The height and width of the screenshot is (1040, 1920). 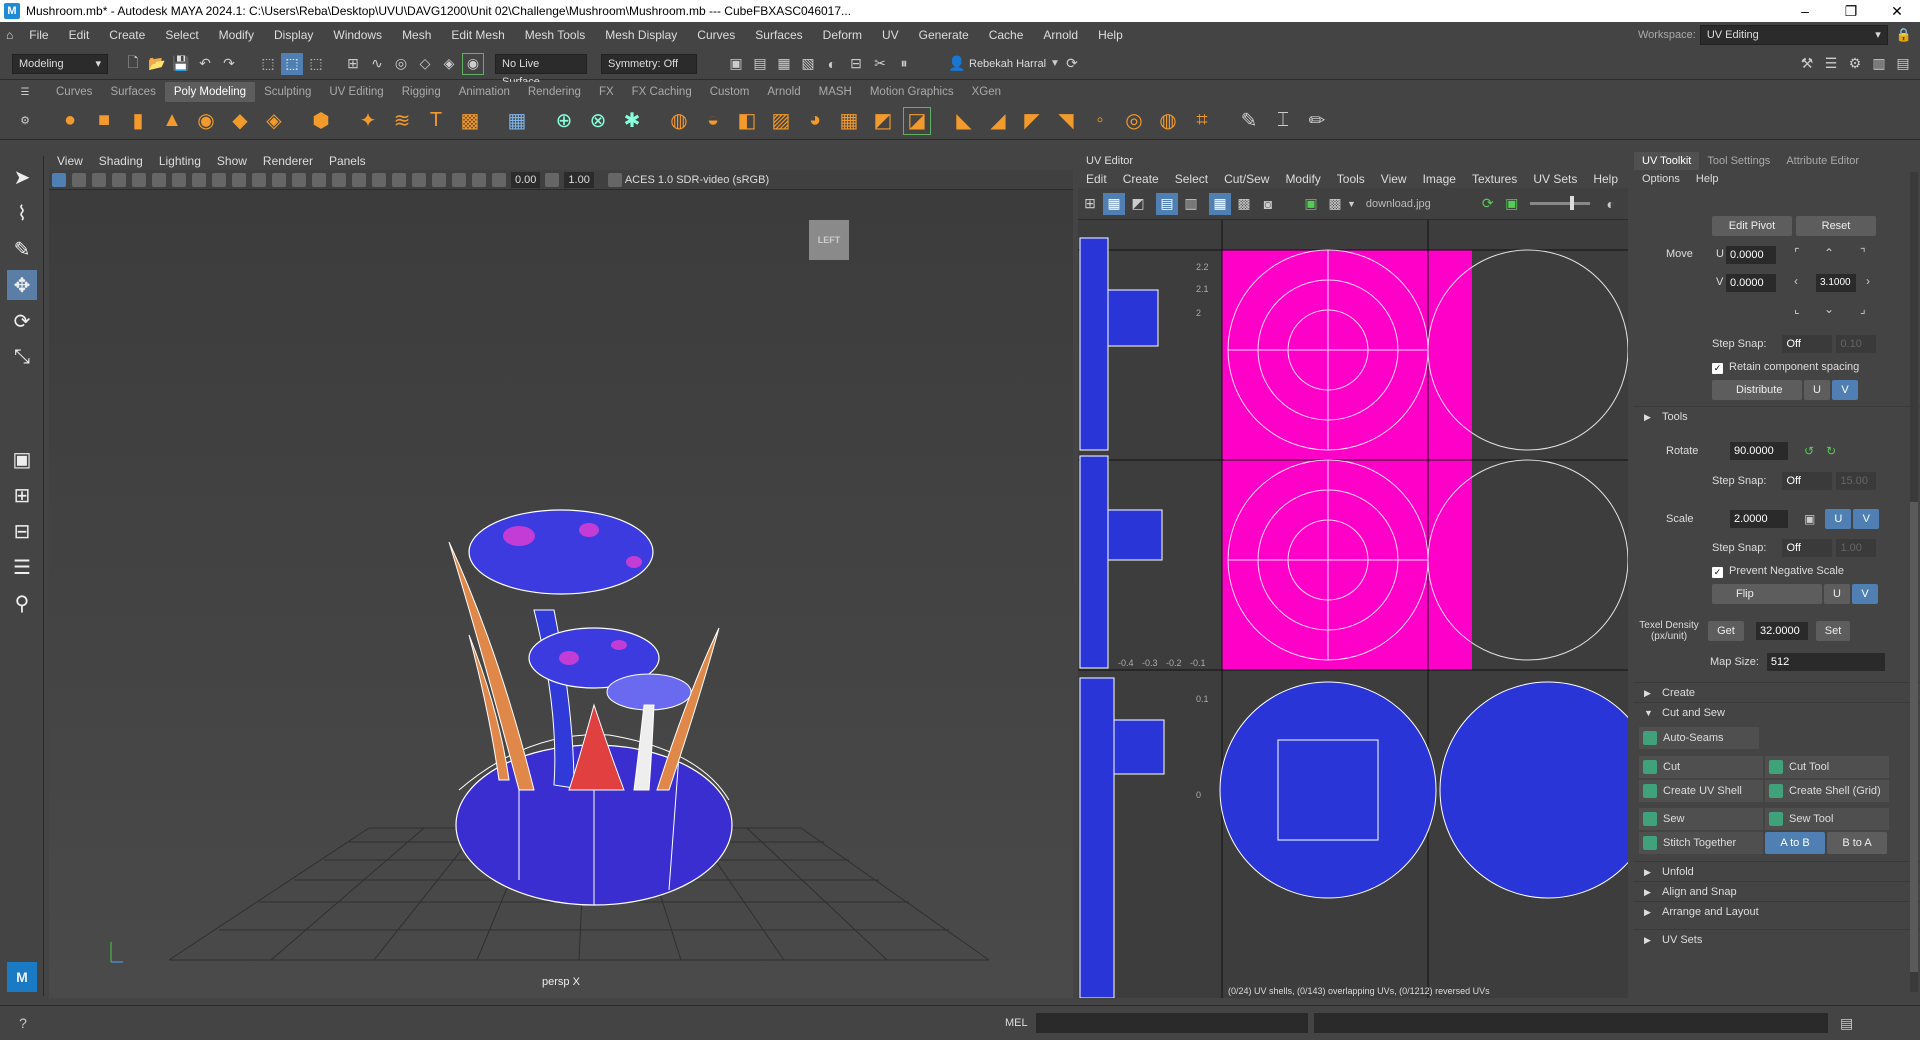 What do you see at coordinates (70, 121) in the screenshot?
I see `poly-sphere-icon: ●` at bounding box center [70, 121].